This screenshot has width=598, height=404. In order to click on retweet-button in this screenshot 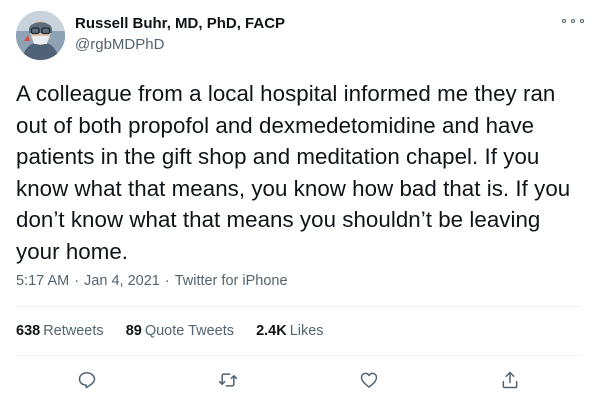, I will do `click(228, 380)`.